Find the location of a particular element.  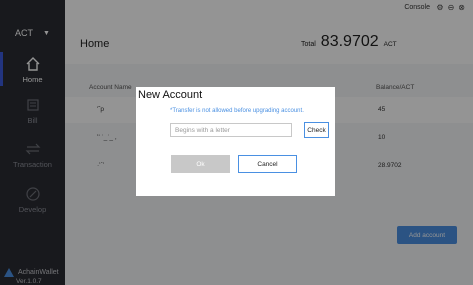

dialog-title: New Account is located at coordinates (170, 95).